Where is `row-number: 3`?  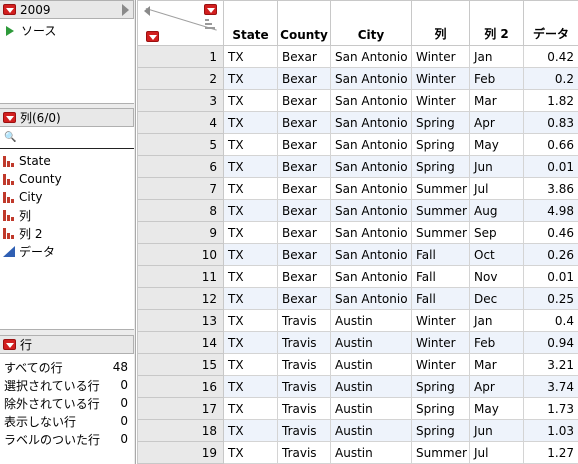 row-number: 3 is located at coordinates (180, 100).